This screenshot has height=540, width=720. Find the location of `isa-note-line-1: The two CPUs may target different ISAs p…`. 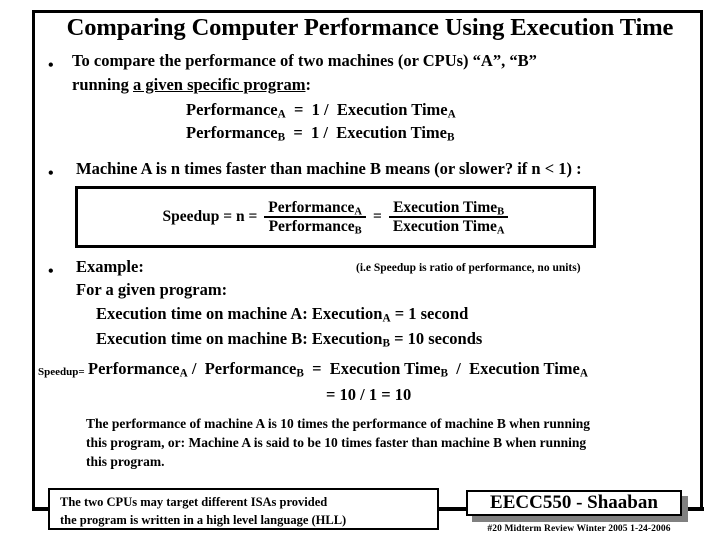

isa-note-line-1: The two CPUs may target different ISAs p… is located at coordinates (194, 502).